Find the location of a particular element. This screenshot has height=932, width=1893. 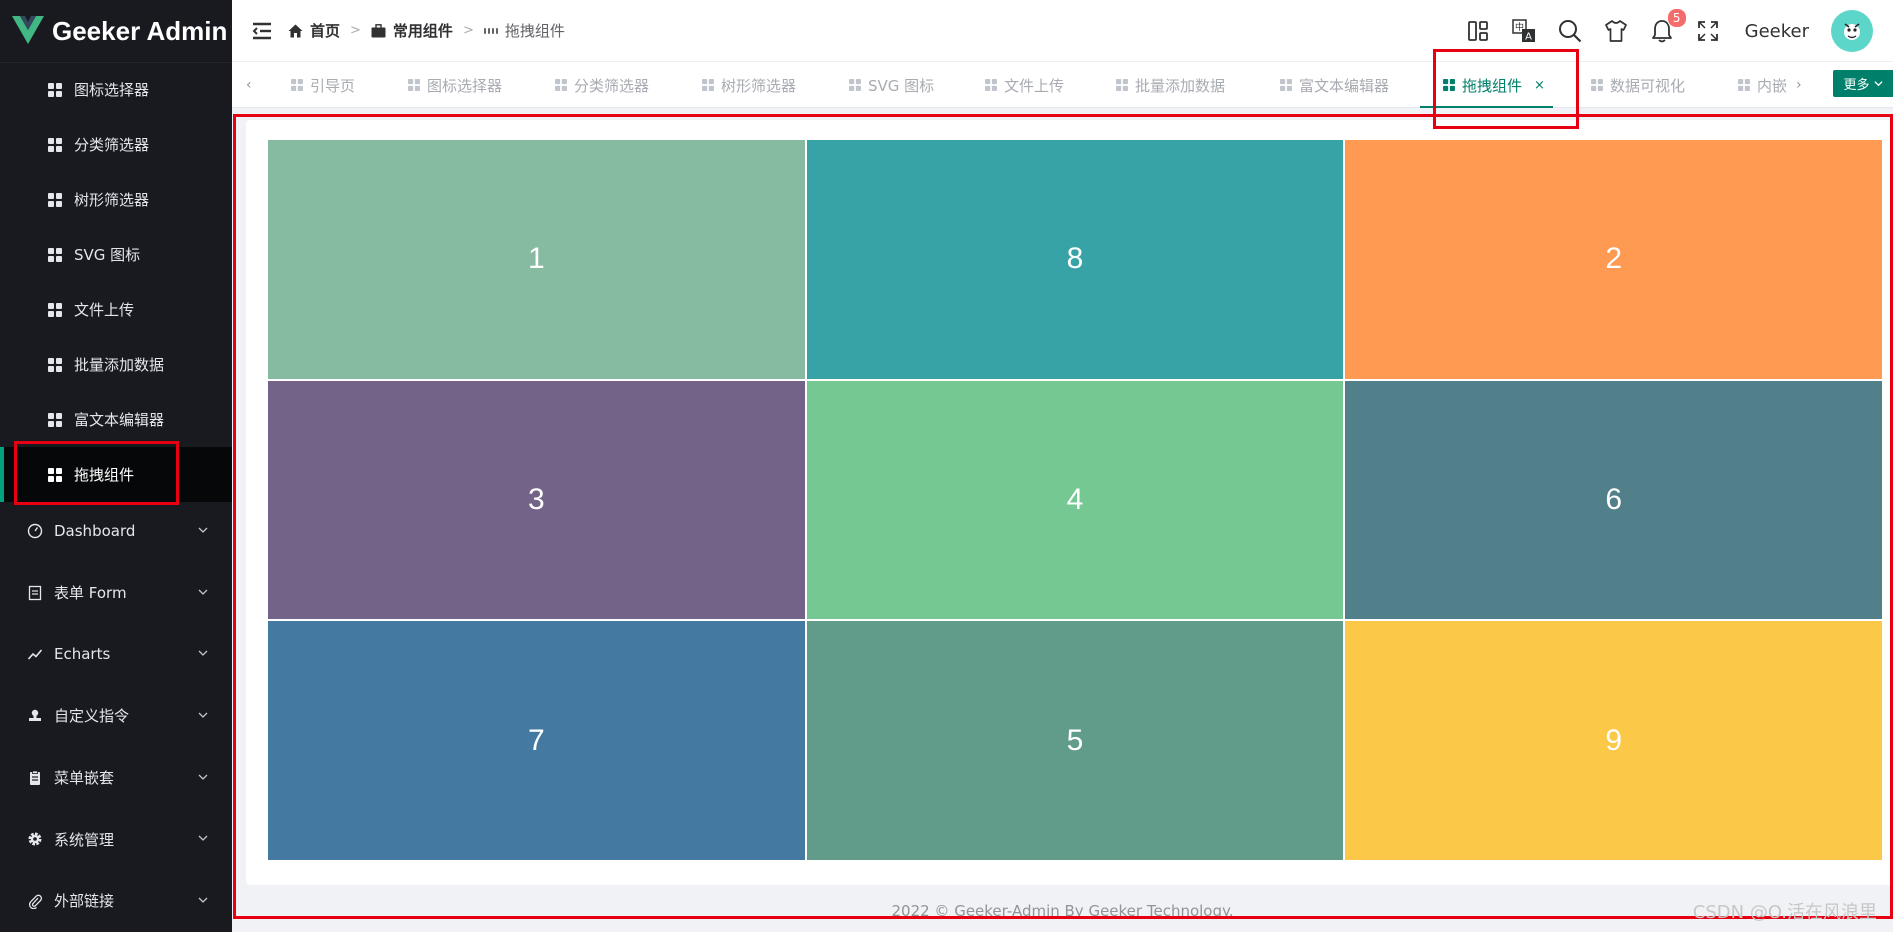

sidebar-item-label: 树形筛选器 is located at coordinates (112, 200).